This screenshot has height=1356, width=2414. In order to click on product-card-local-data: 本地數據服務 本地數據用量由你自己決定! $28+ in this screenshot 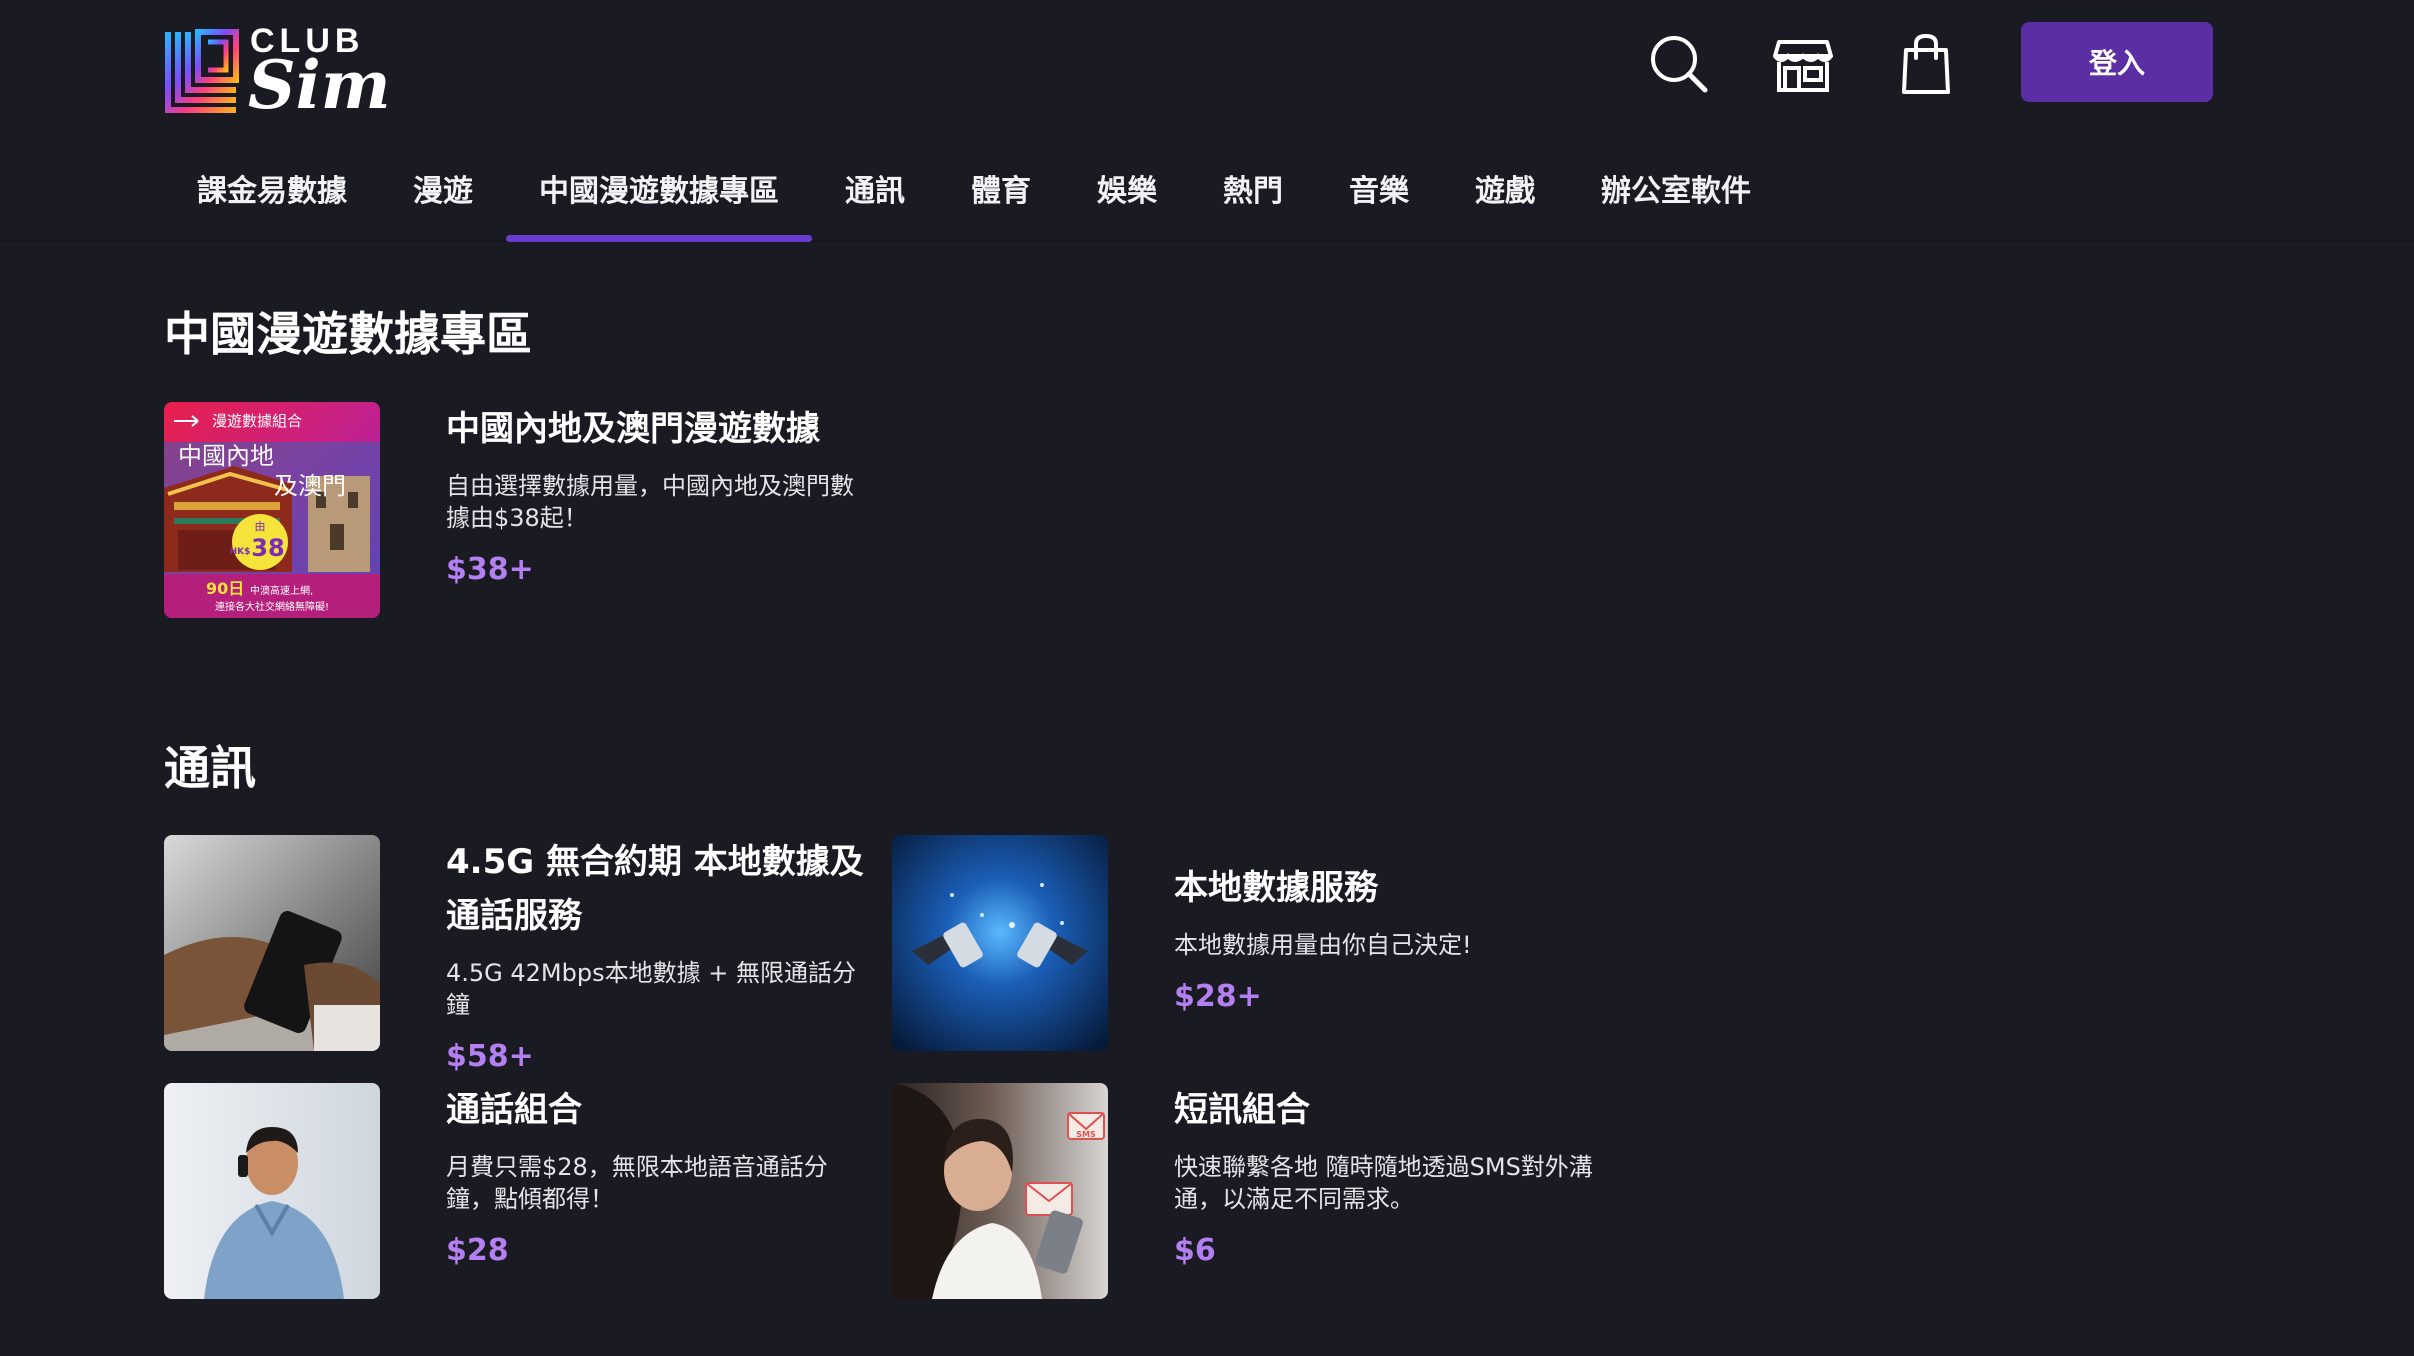, I will do `click(1242, 945)`.